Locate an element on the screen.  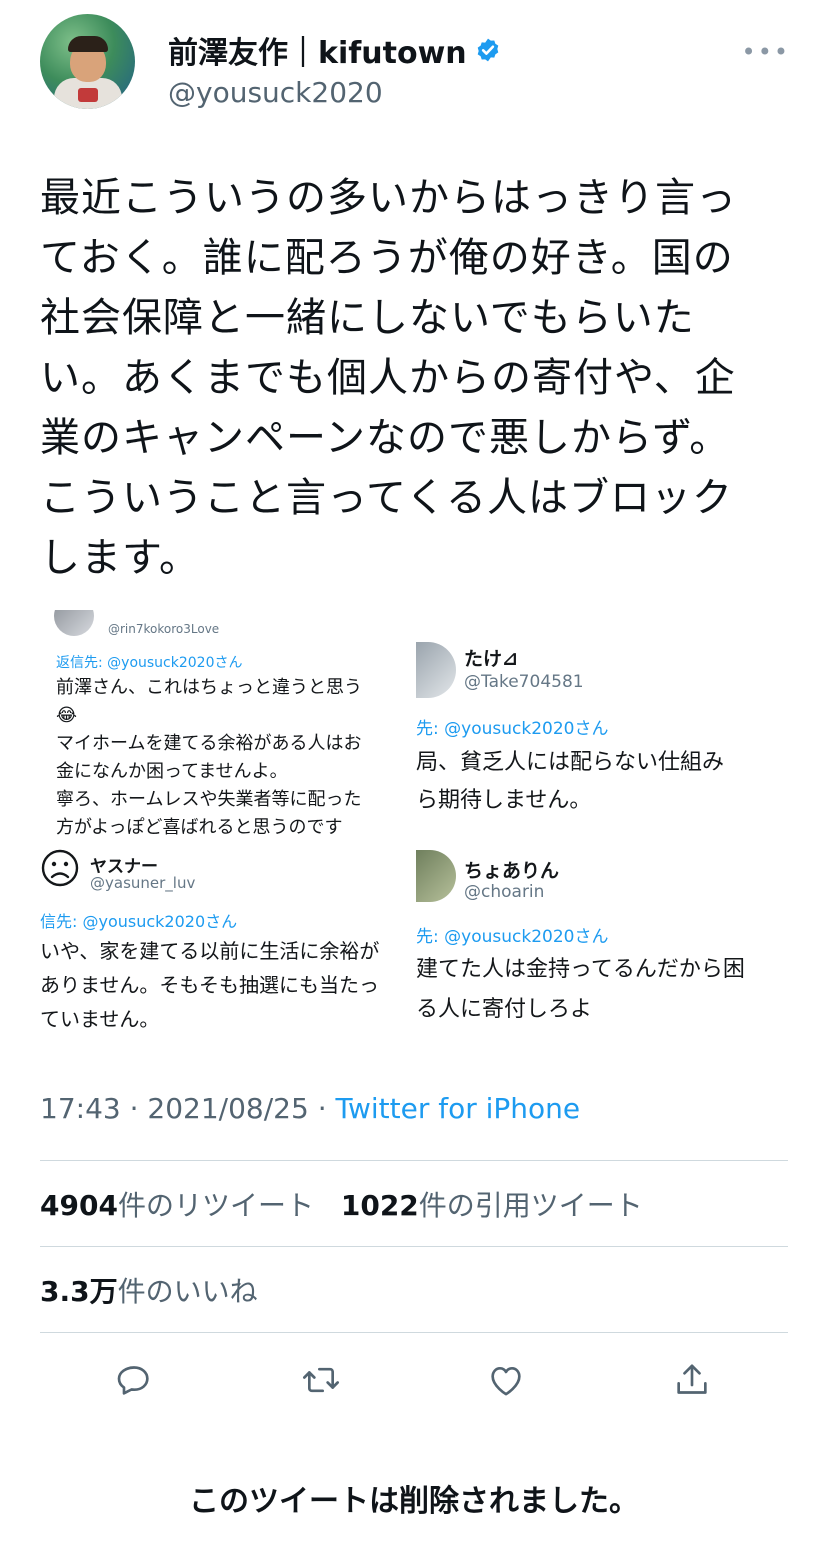
like-button is located at coordinates (506, 1380).